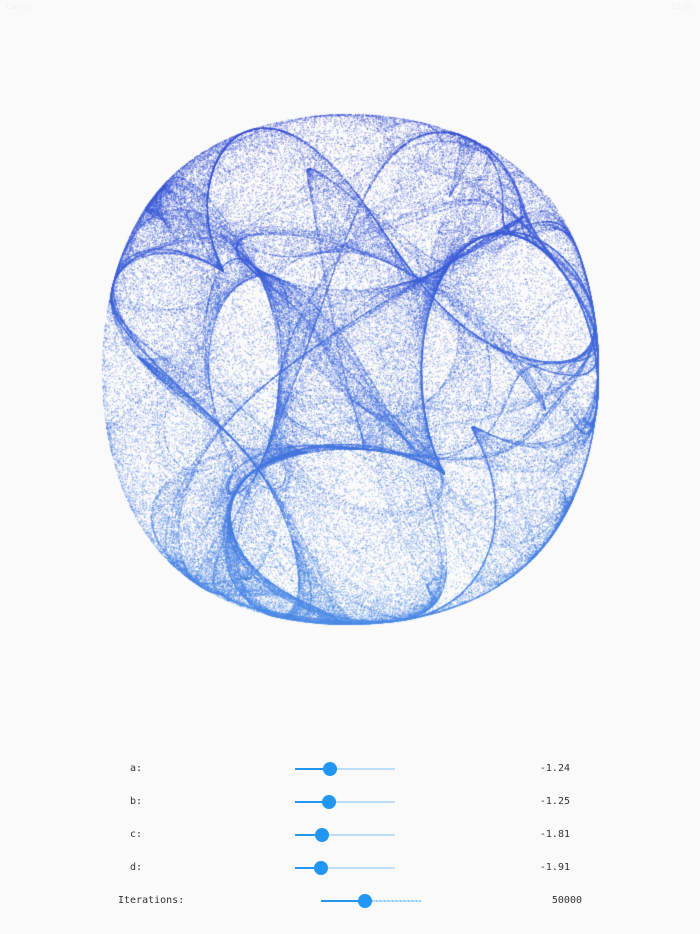 This screenshot has height=934, width=700. Describe the element at coordinates (554, 801) in the screenshot. I see `param-b-value: -1.25` at that location.